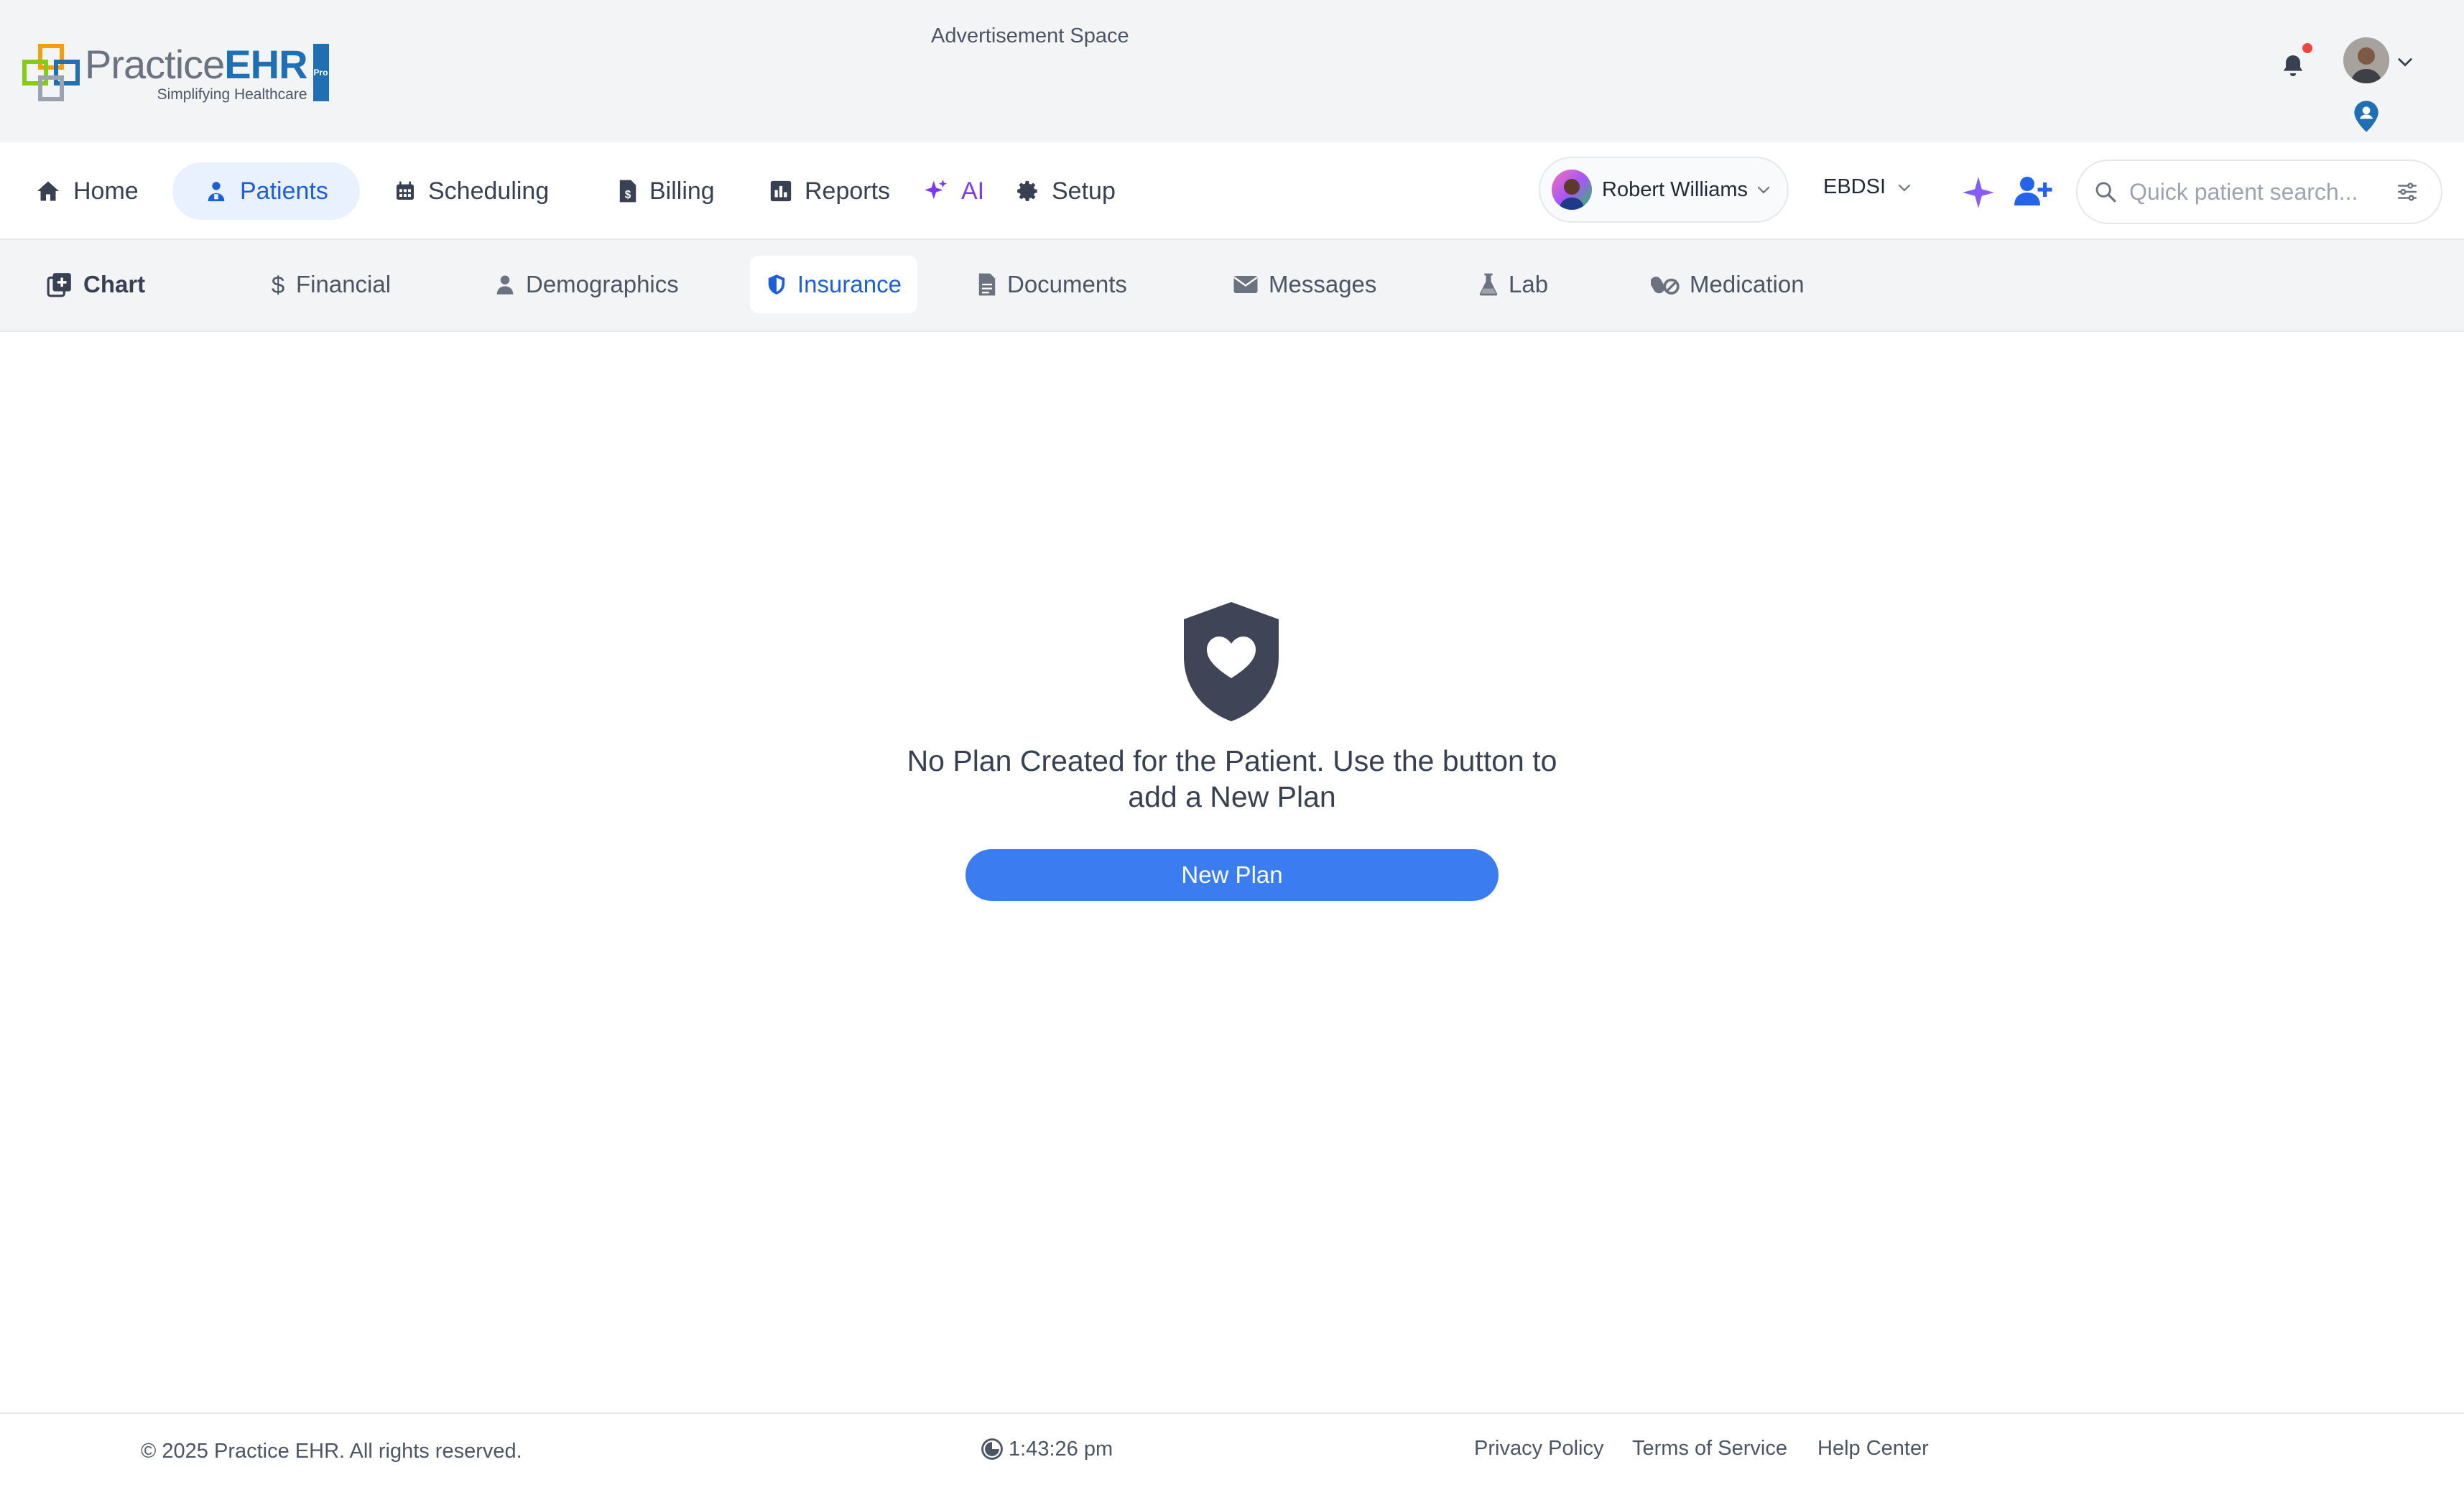  I want to click on empty-state-line-2: add a New Plan, so click(1232, 796).